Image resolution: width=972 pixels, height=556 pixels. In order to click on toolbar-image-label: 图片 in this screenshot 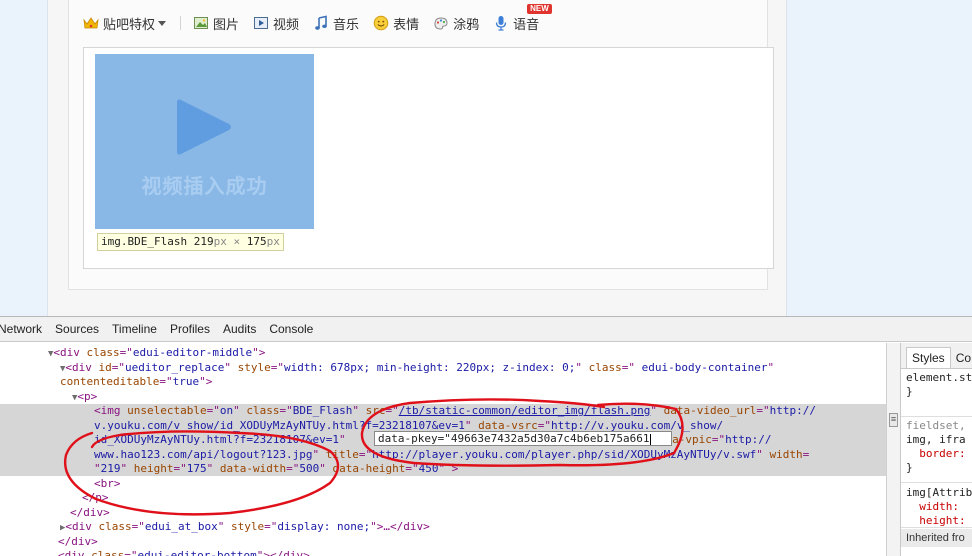, I will do `click(226, 24)`.